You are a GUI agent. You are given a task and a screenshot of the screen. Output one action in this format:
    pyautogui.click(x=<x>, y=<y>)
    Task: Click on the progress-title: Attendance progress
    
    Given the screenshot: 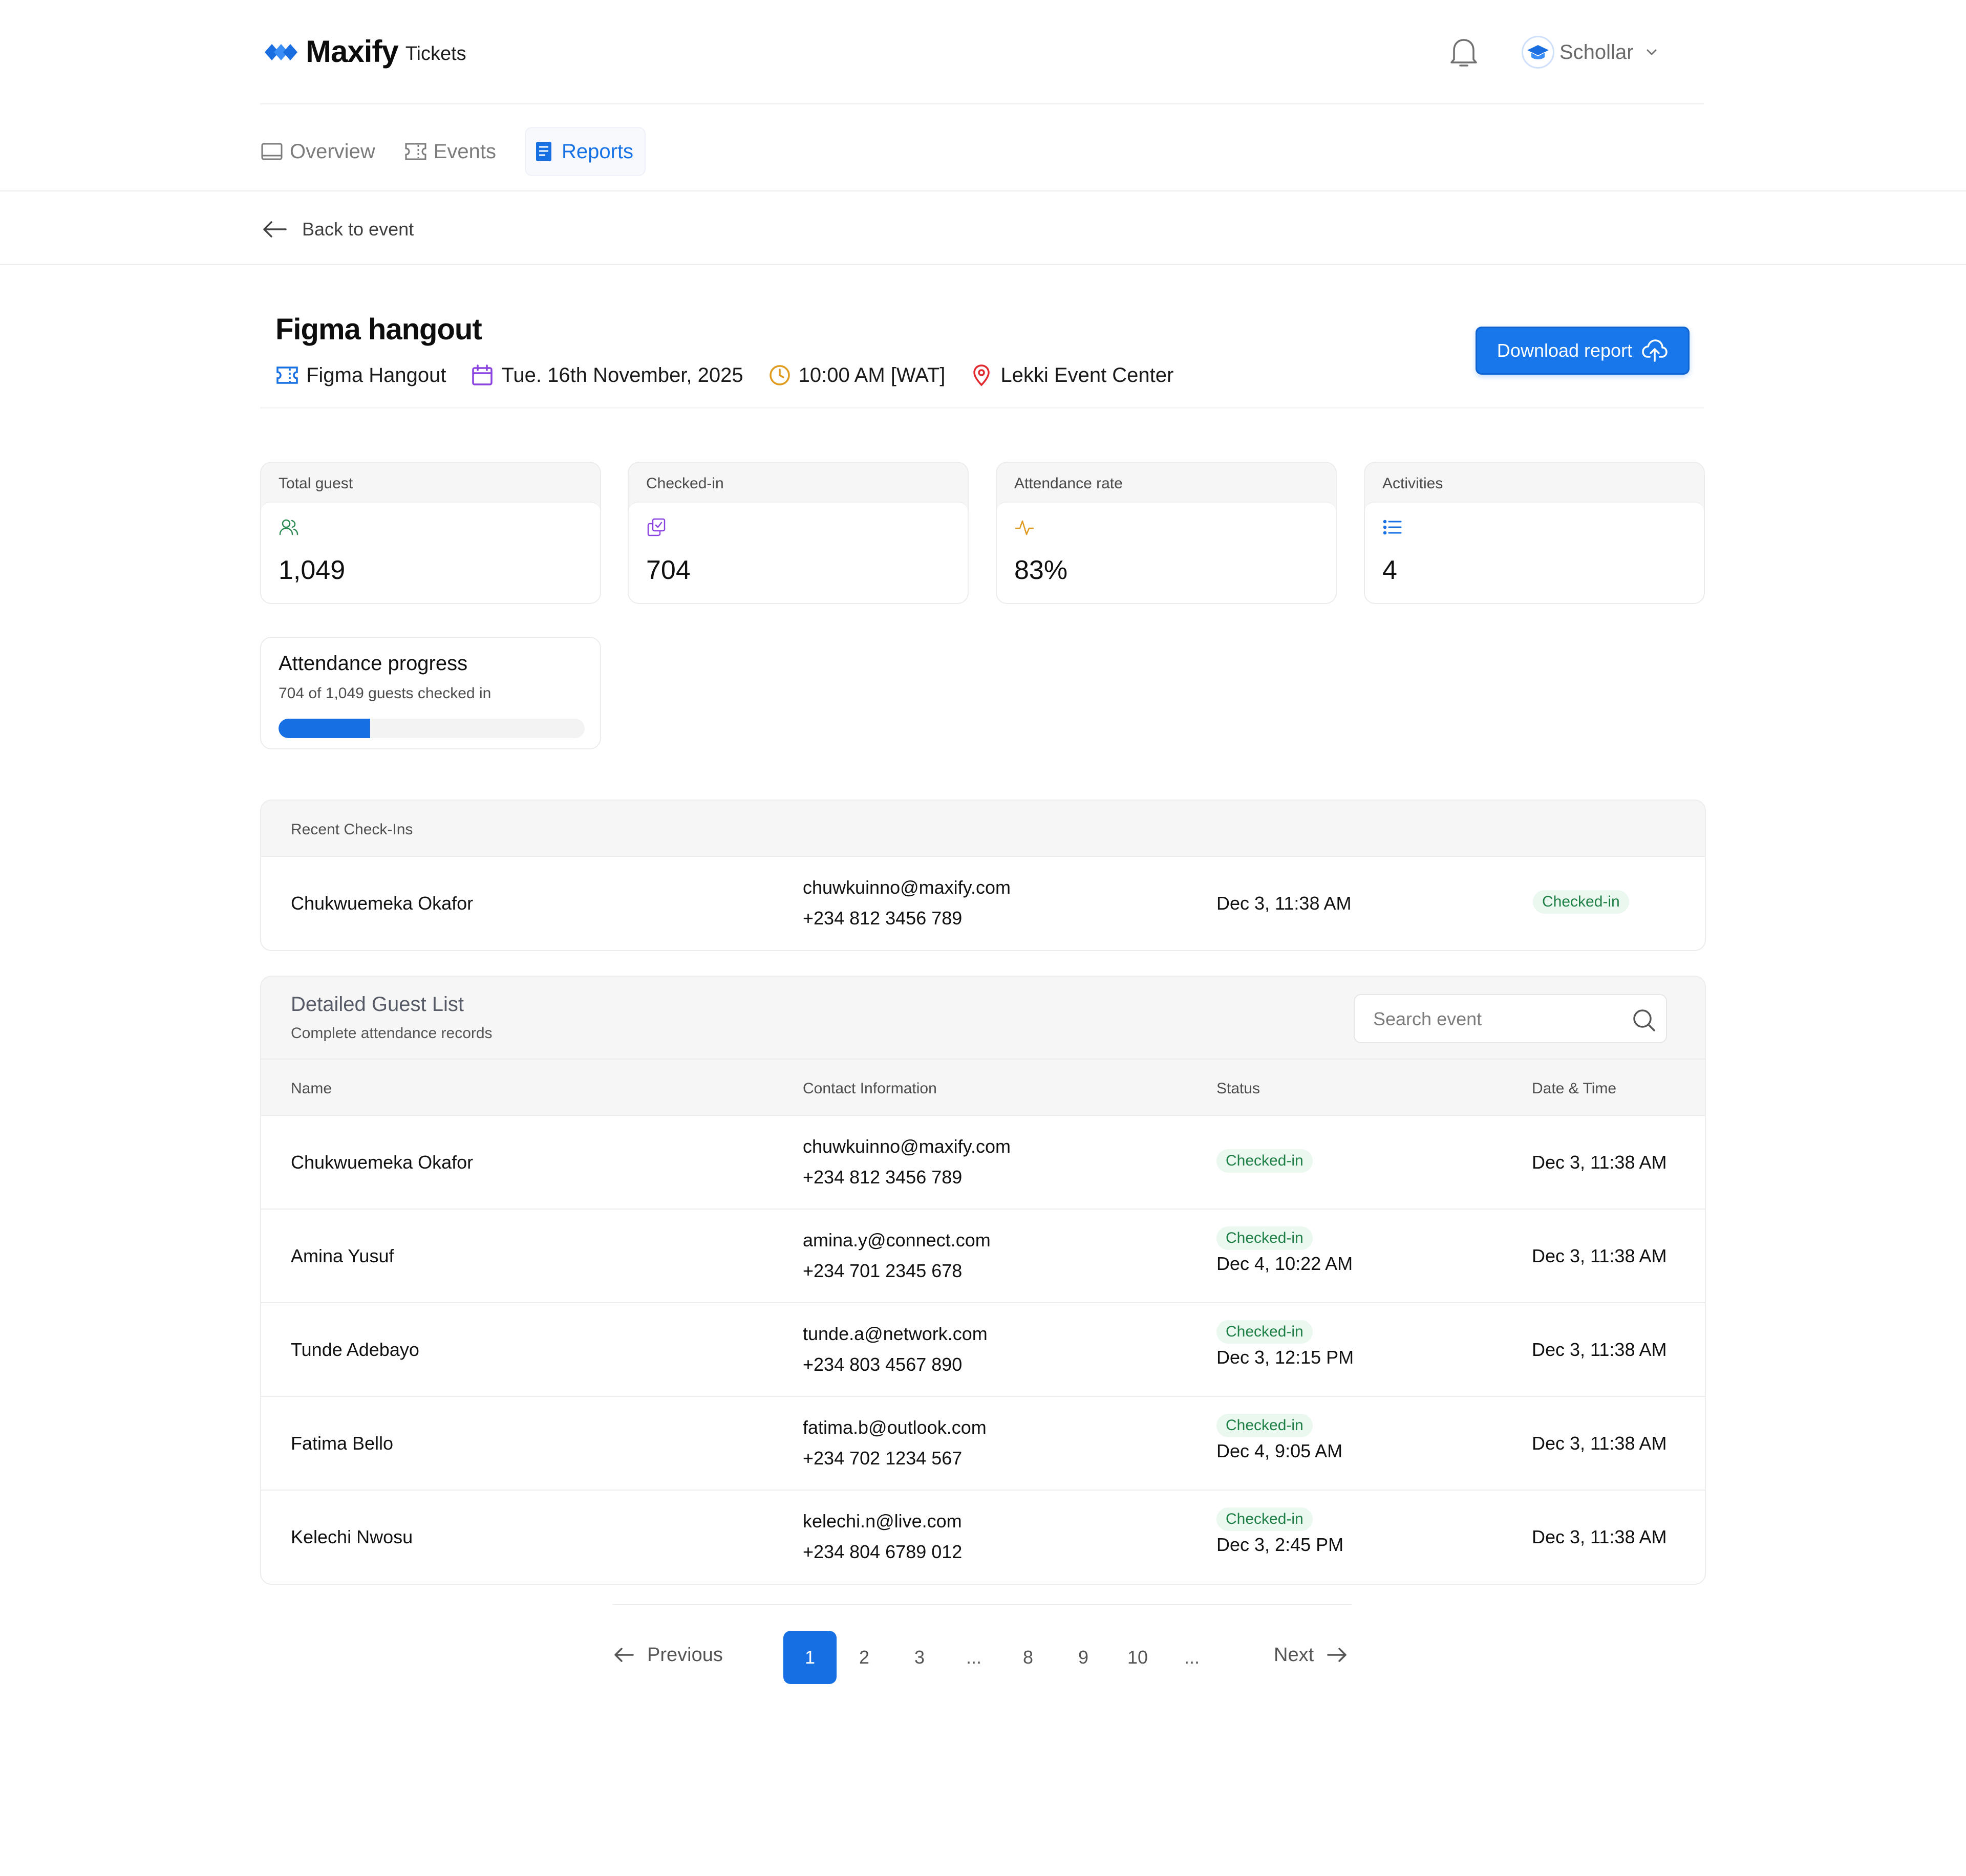 What is the action you would take?
    pyautogui.click(x=374, y=663)
    